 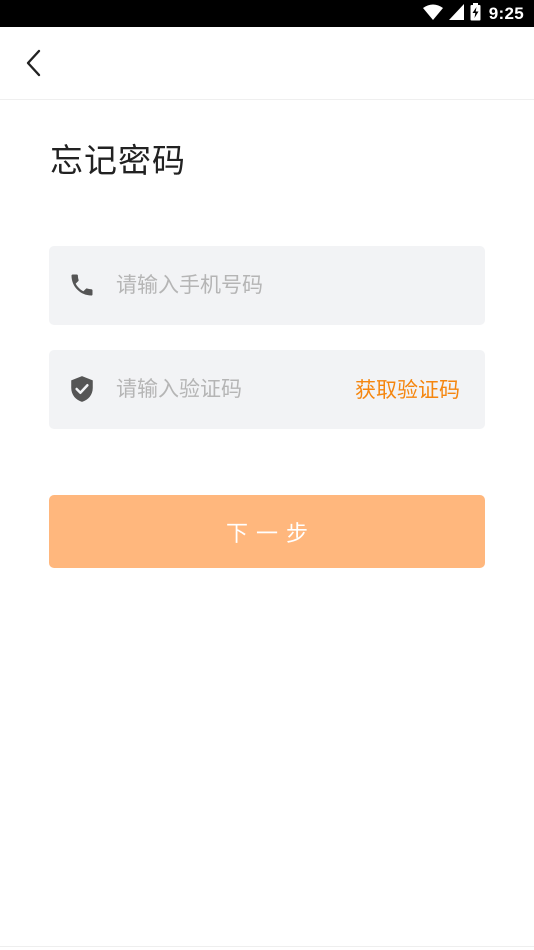 What do you see at coordinates (82, 285) in the screenshot?
I see `phone-icon` at bounding box center [82, 285].